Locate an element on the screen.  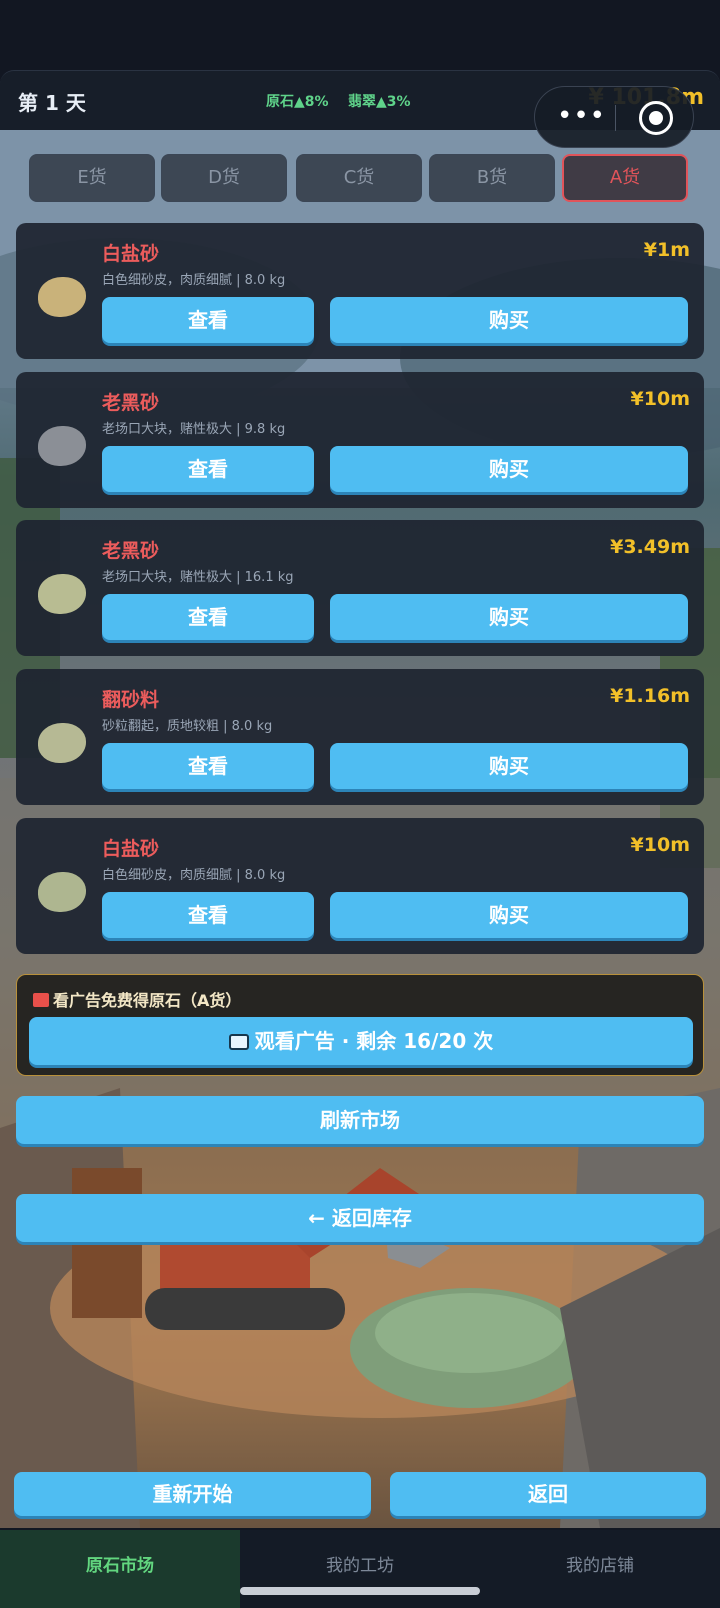
tab-a-grade: A货 is located at coordinates (625, 178).